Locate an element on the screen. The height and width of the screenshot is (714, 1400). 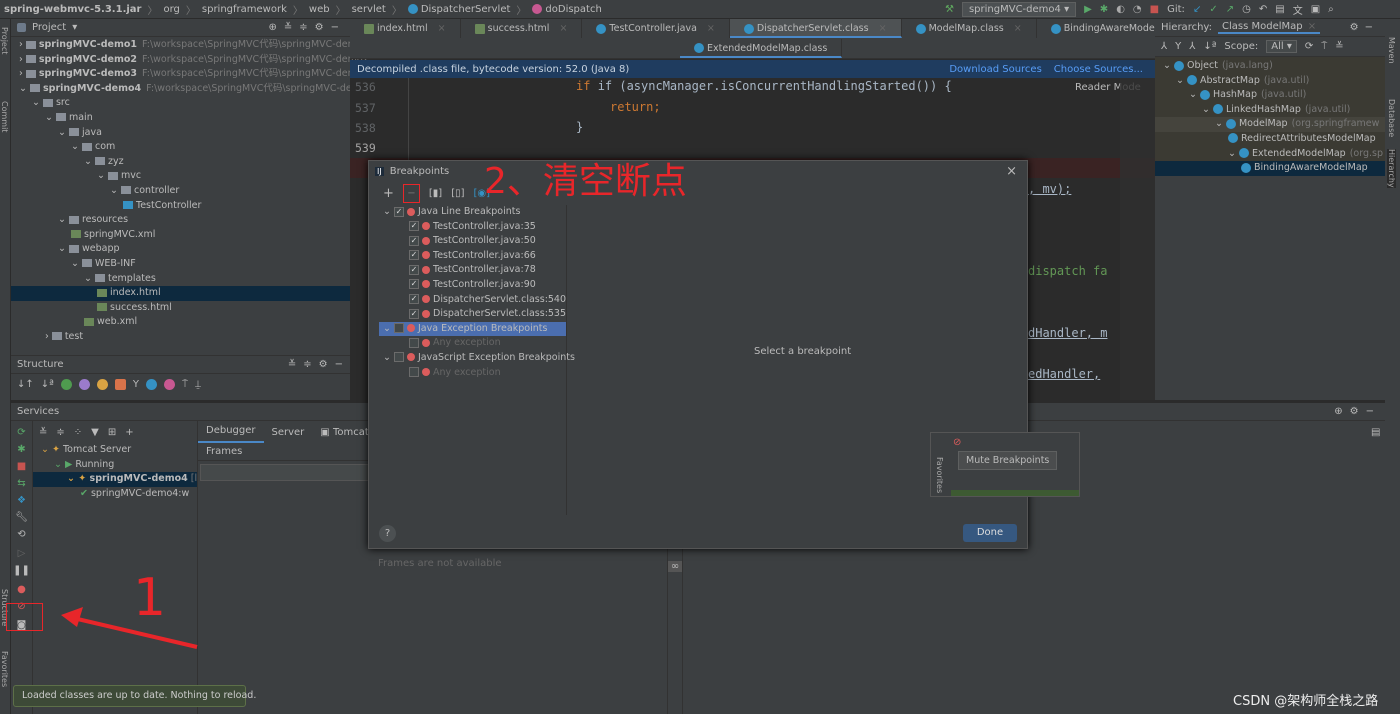
project-tree-item: springMVC.xml is located at coordinates (180, 235).